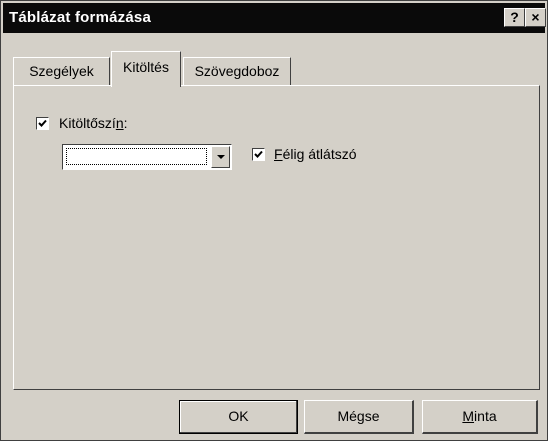  Describe the element at coordinates (80, 17) in the screenshot. I see `dialog-title: Táblázat formázása` at that location.